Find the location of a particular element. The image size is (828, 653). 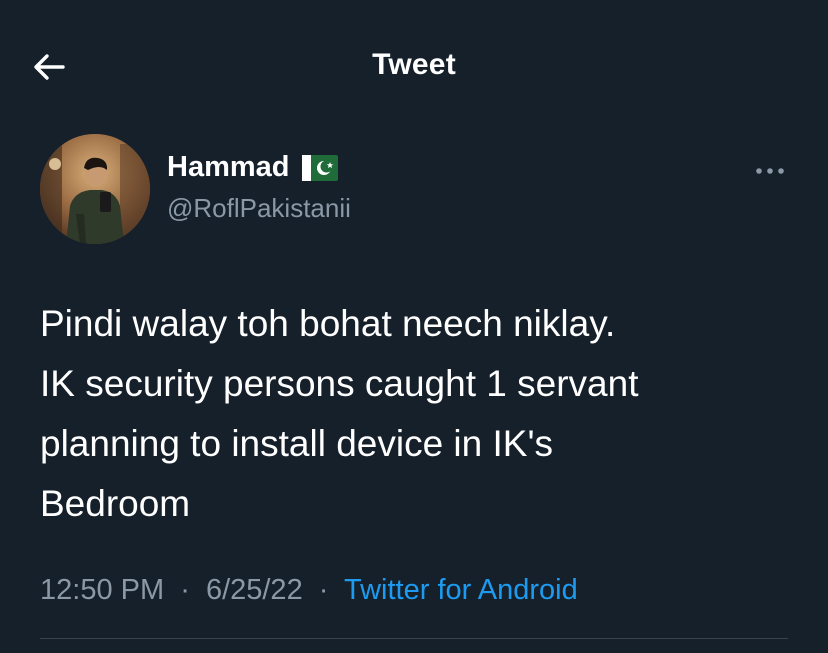

author-name: Hammad is located at coordinates (252, 167).